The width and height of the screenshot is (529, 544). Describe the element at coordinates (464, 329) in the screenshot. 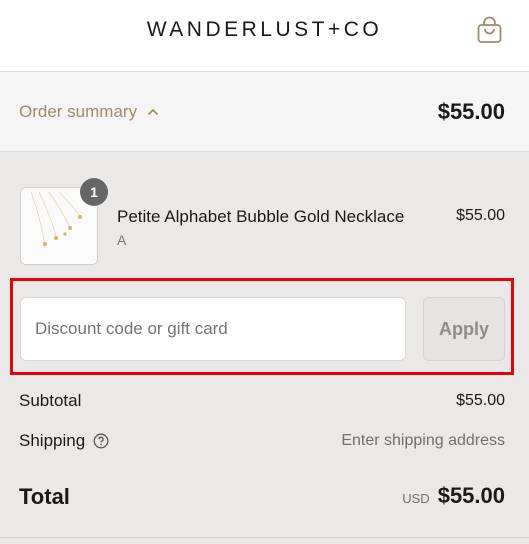

I see `apply-discount-button: Apply` at that location.